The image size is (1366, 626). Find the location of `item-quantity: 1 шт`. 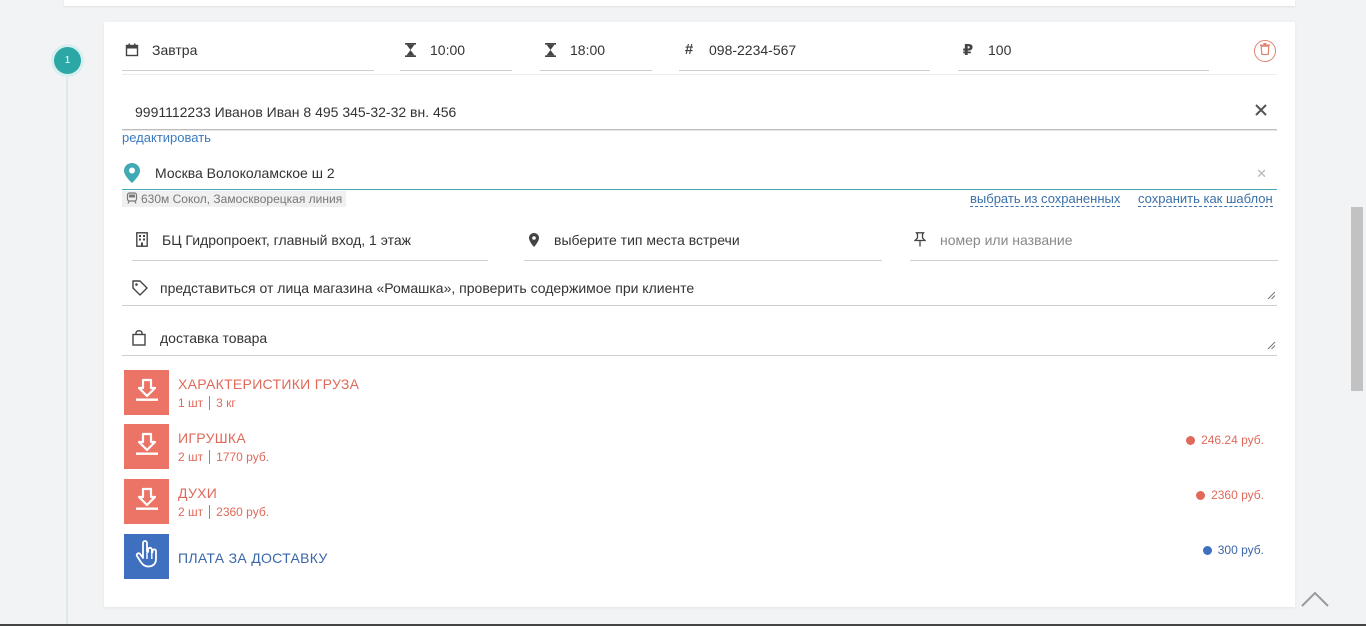

item-quantity: 1 шт is located at coordinates (191, 403).